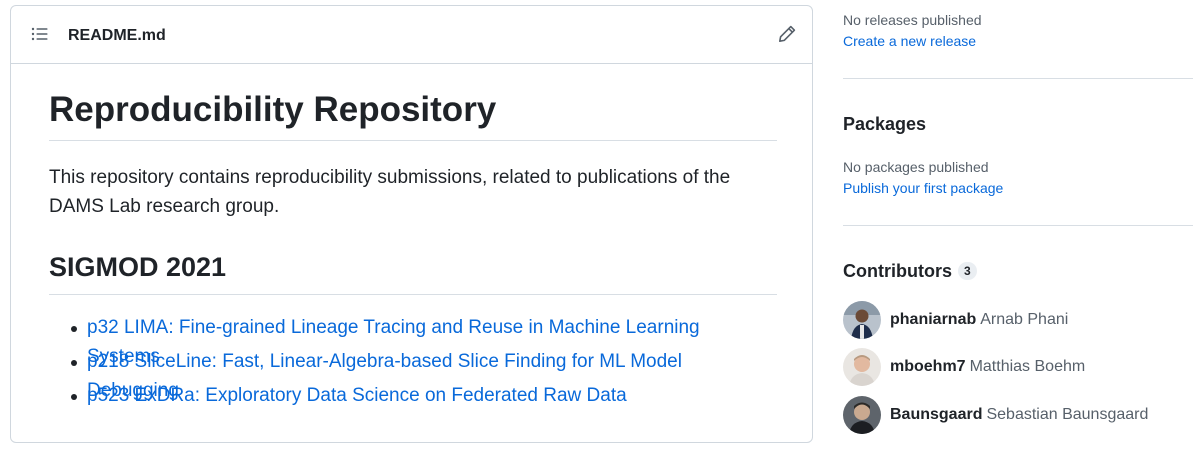 Image resolution: width=1200 pixels, height=457 pixels. Describe the element at coordinates (884, 124) in the screenshot. I see `packages-title: Packages` at that location.